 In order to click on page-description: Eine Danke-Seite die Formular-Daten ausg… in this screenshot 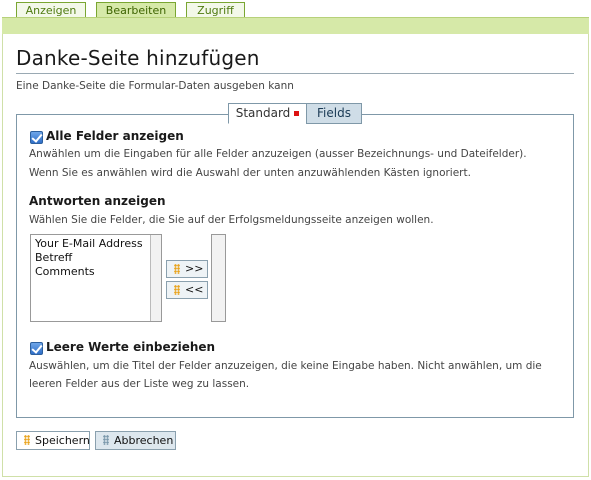, I will do `click(155, 86)`.